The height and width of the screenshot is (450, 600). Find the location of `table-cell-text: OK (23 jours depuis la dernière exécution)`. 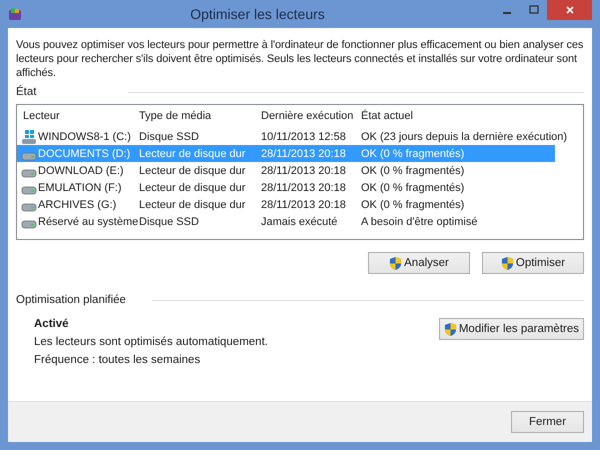

table-cell-text: OK (23 jours depuis la dernière exécution) is located at coordinates (464, 136).